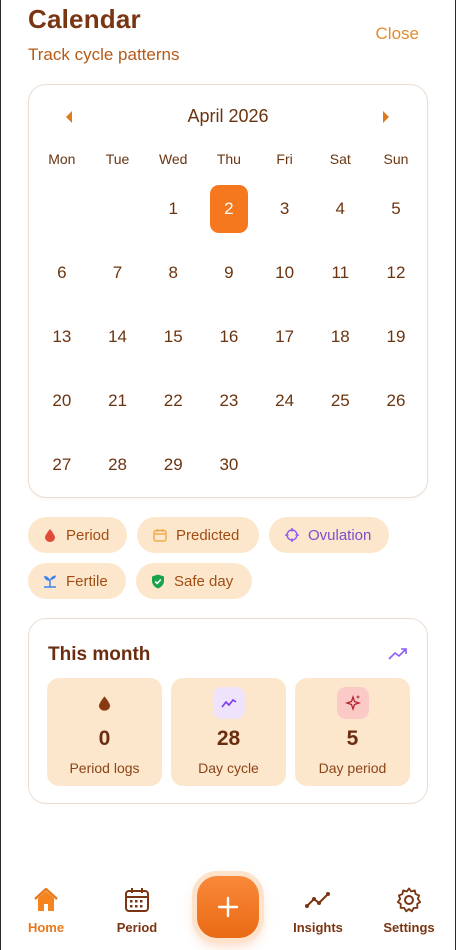 This screenshot has height=950, width=456. I want to click on calendar-day: 10, so click(285, 277).